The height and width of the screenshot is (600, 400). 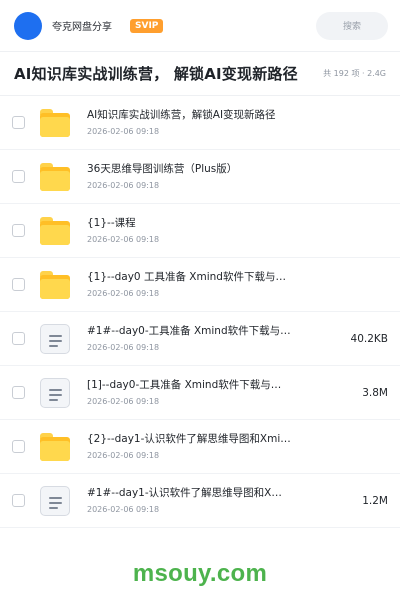 I want to click on page-title: AI知识库实战训练营， 解锁AI变现新路径, so click(x=156, y=74).